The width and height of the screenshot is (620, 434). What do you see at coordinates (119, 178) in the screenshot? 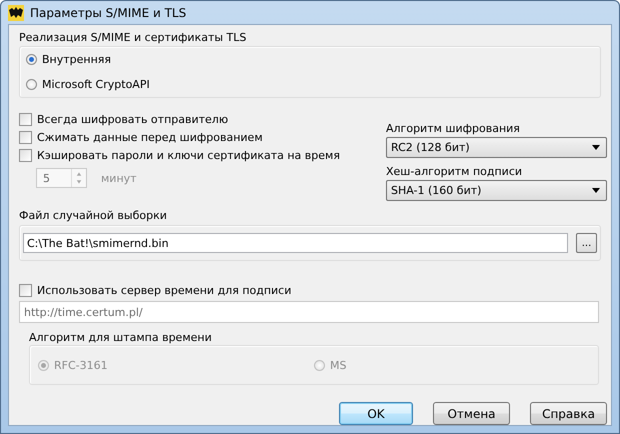
I see `unit-label: минут` at bounding box center [119, 178].